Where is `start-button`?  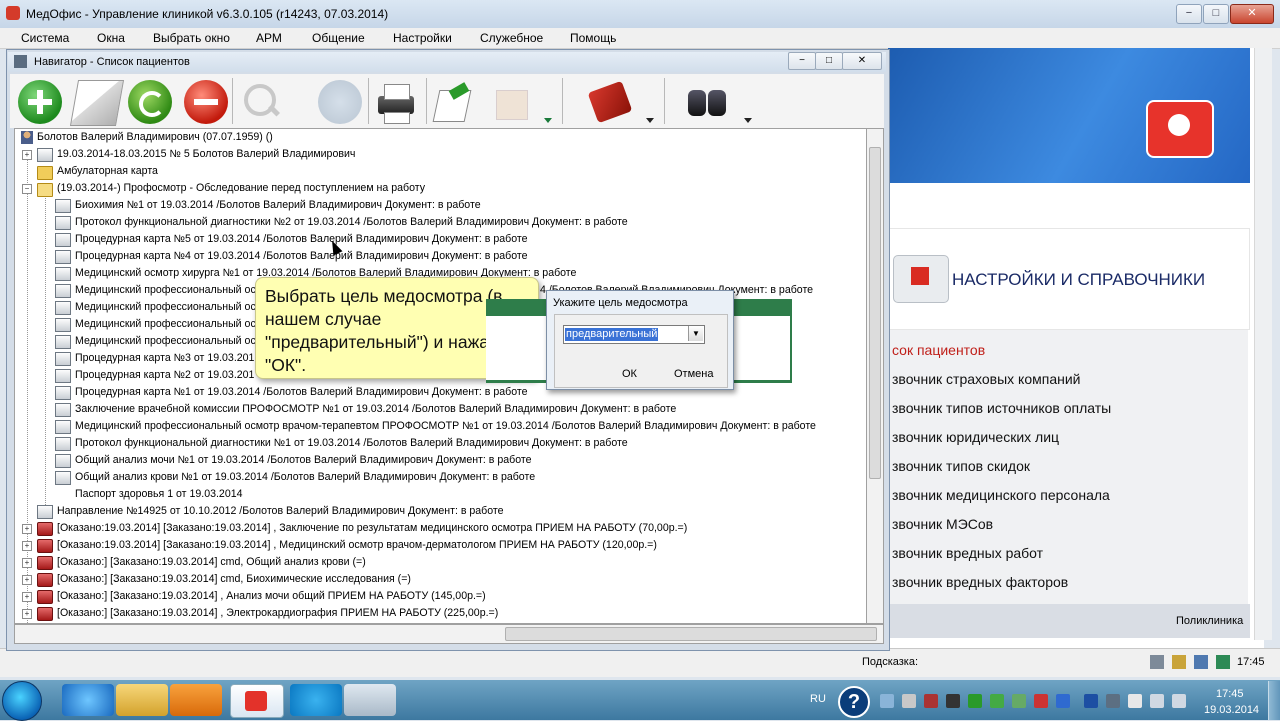 start-button is located at coordinates (22, 701).